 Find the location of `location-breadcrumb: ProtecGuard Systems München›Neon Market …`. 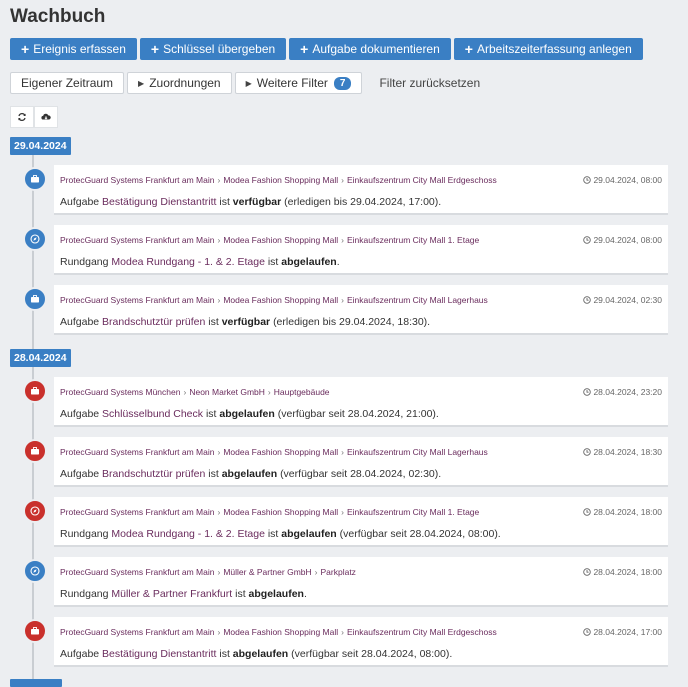

location-breadcrumb: ProtecGuard Systems München›Neon Market … is located at coordinates (195, 392).